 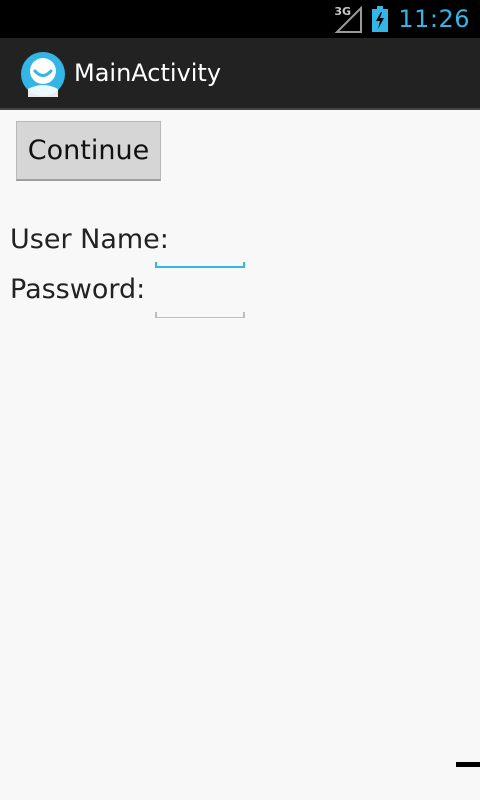 I want to click on signal-icon: 3G, so click(x=349, y=19).